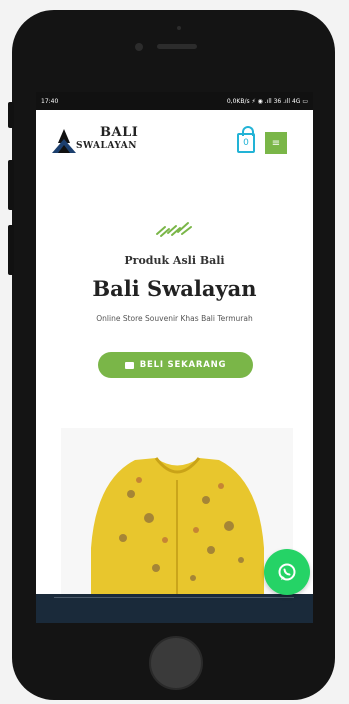  I want to click on menu-button: ≡, so click(276, 143).